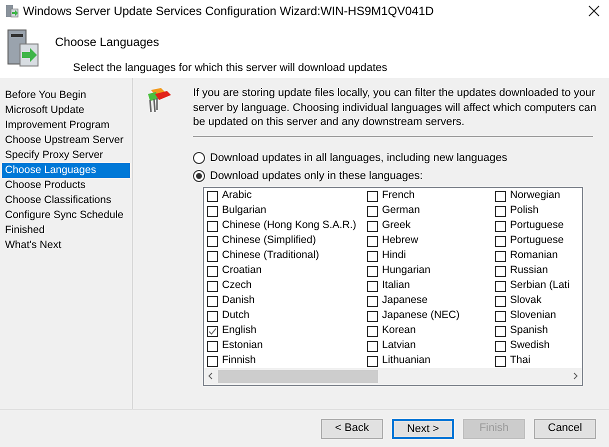 Image resolution: width=609 pixels, height=447 pixels. What do you see at coordinates (540, 286) in the screenshot?
I see `language-label: Serbian (Lati` at bounding box center [540, 286].